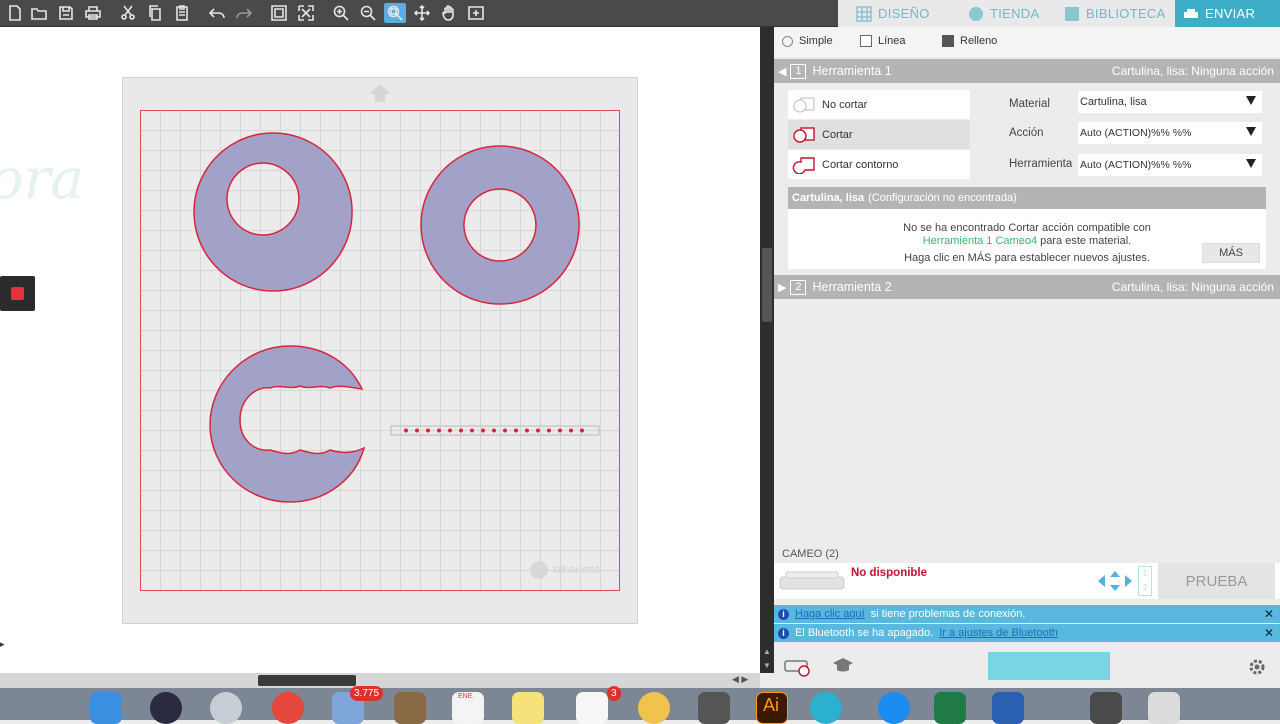 The image size is (1280, 724). I want to click on zoom-in-icon, so click(341, 13).